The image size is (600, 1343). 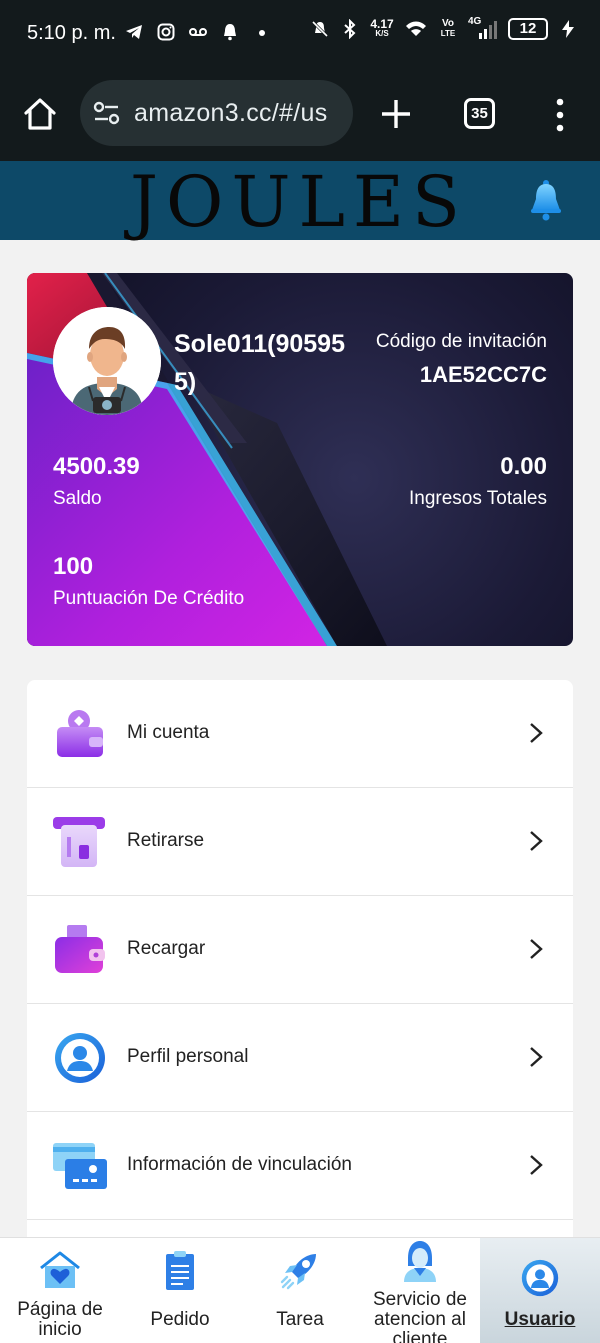 What do you see at coordinates (300, 1319) in the screenshot?
I see `nav-label: Tarea` at bounding box center [300, 1319].